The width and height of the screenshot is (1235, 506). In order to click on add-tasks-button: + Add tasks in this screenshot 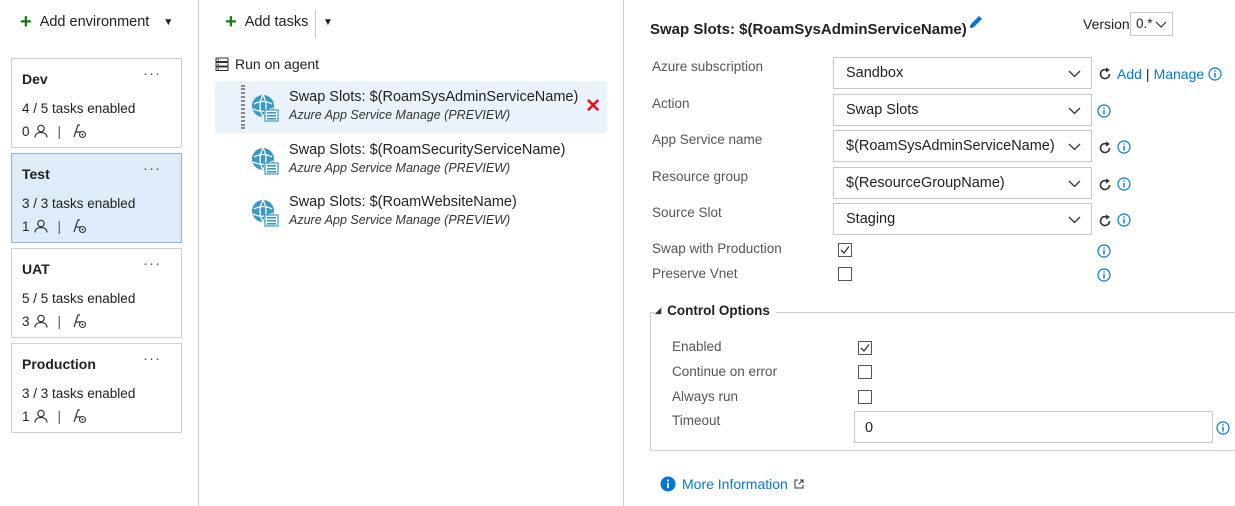, I will do `click(266, 22)`.